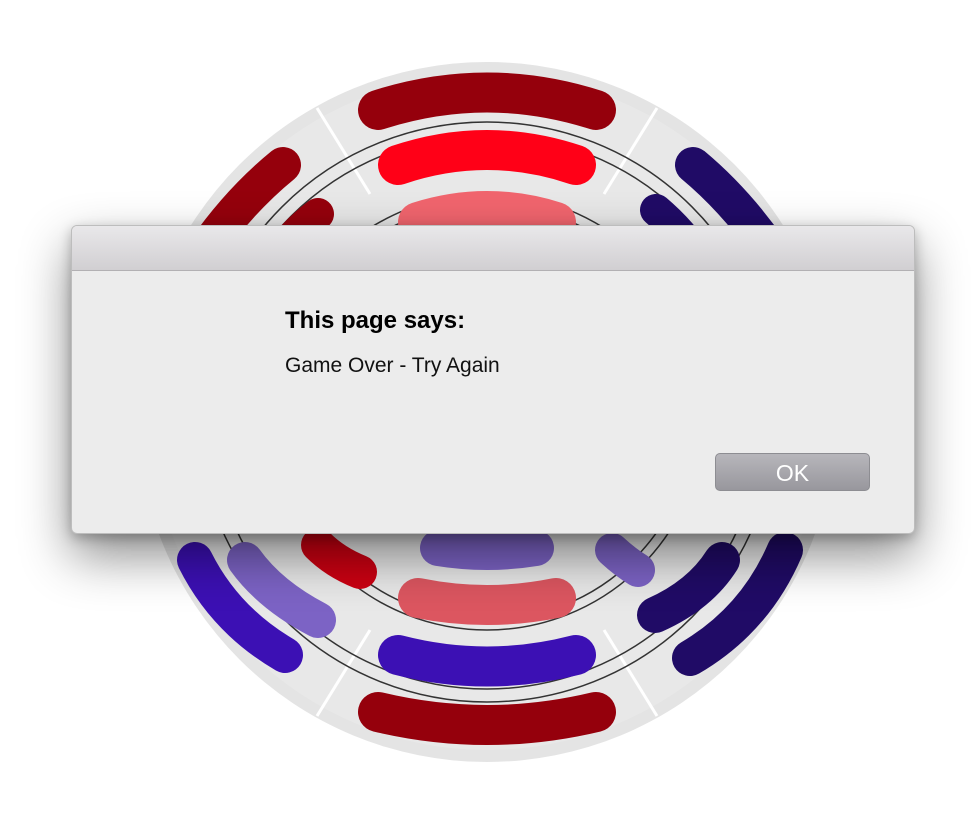  I want to click on dialog-titlebar, so click(493, 248).